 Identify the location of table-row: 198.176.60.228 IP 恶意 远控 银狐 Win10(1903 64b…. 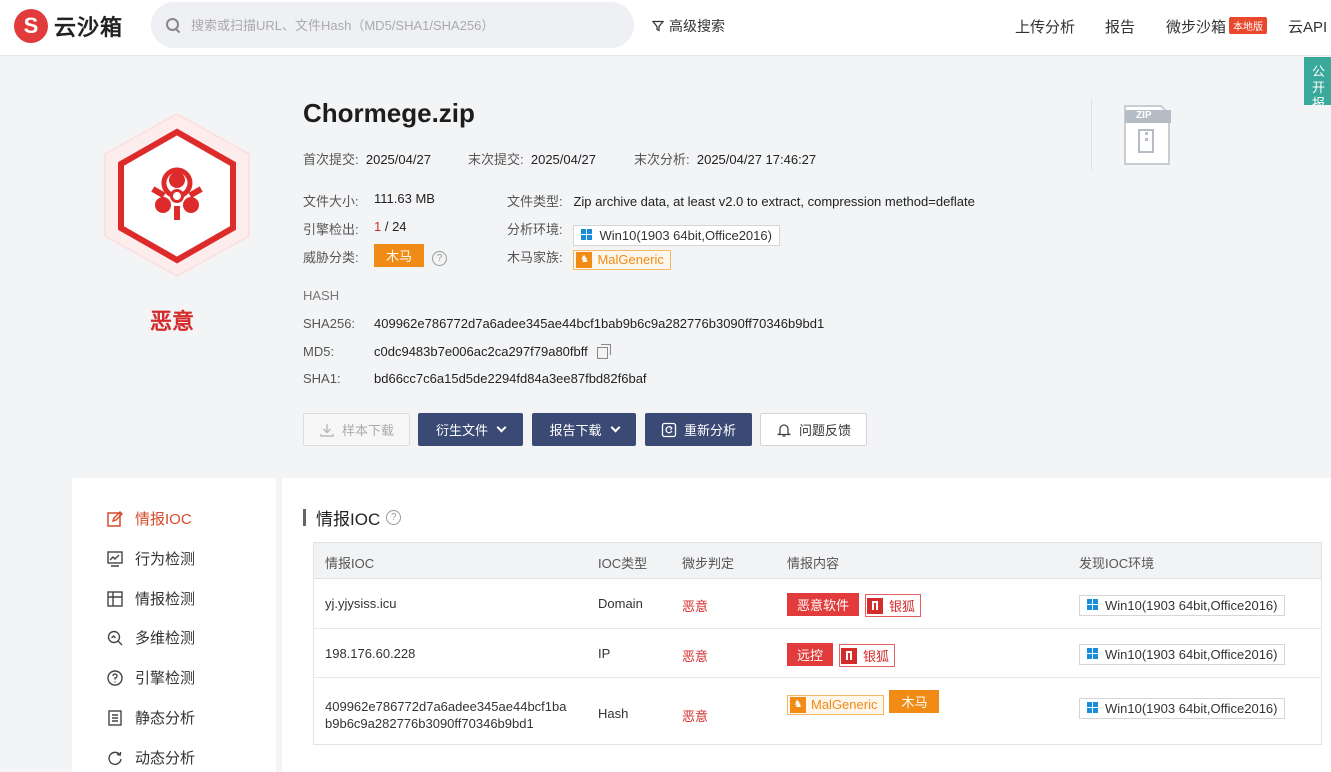
(817, 653).